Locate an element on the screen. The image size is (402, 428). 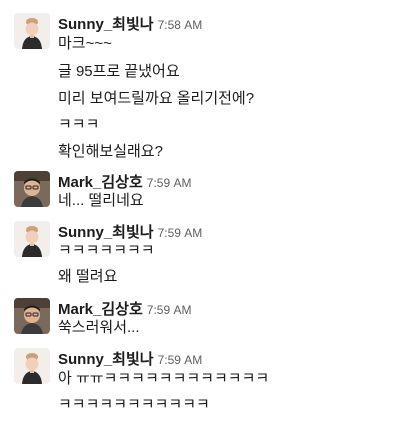
message-text: 네... 떨리네요 is located at coordinates (101, 200).